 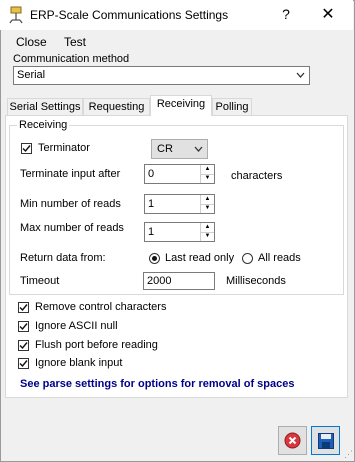 What do you see at coordinates (26, 148) in the screenshot?
I see `terminator-checkbox` at bounding box center [26, 148].